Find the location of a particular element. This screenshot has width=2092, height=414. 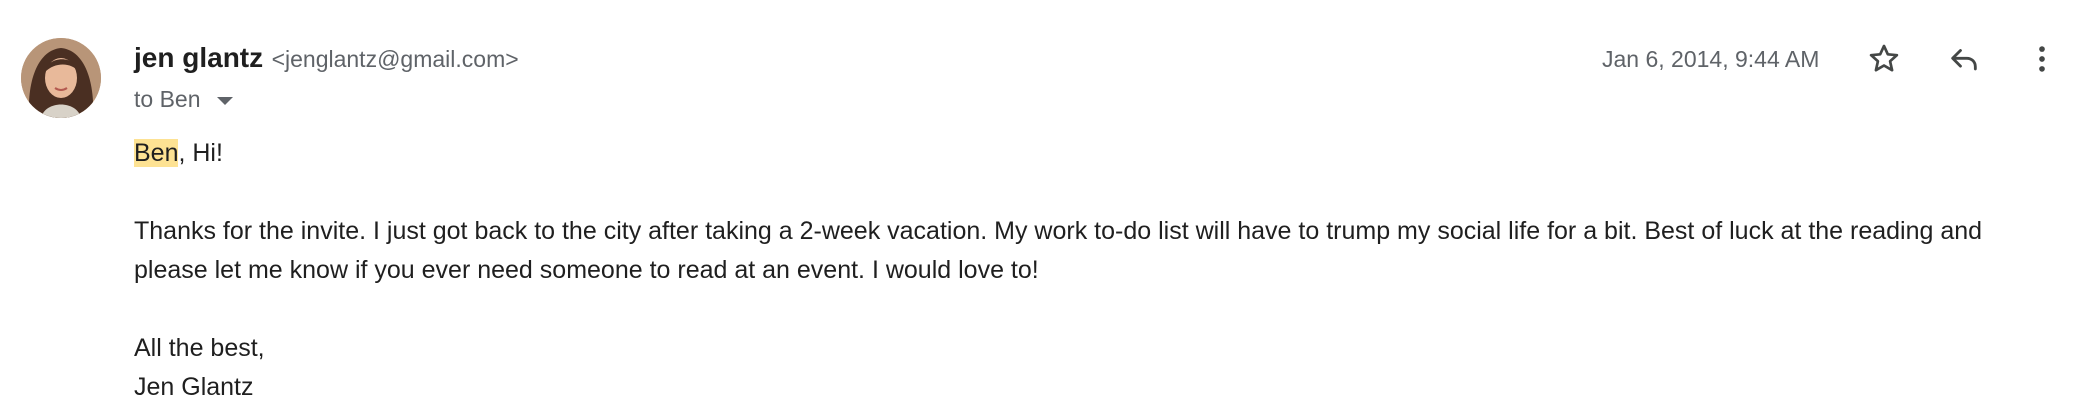

sender-email: <jenglantz@gmail.com> is located at coordinates (395, 59).